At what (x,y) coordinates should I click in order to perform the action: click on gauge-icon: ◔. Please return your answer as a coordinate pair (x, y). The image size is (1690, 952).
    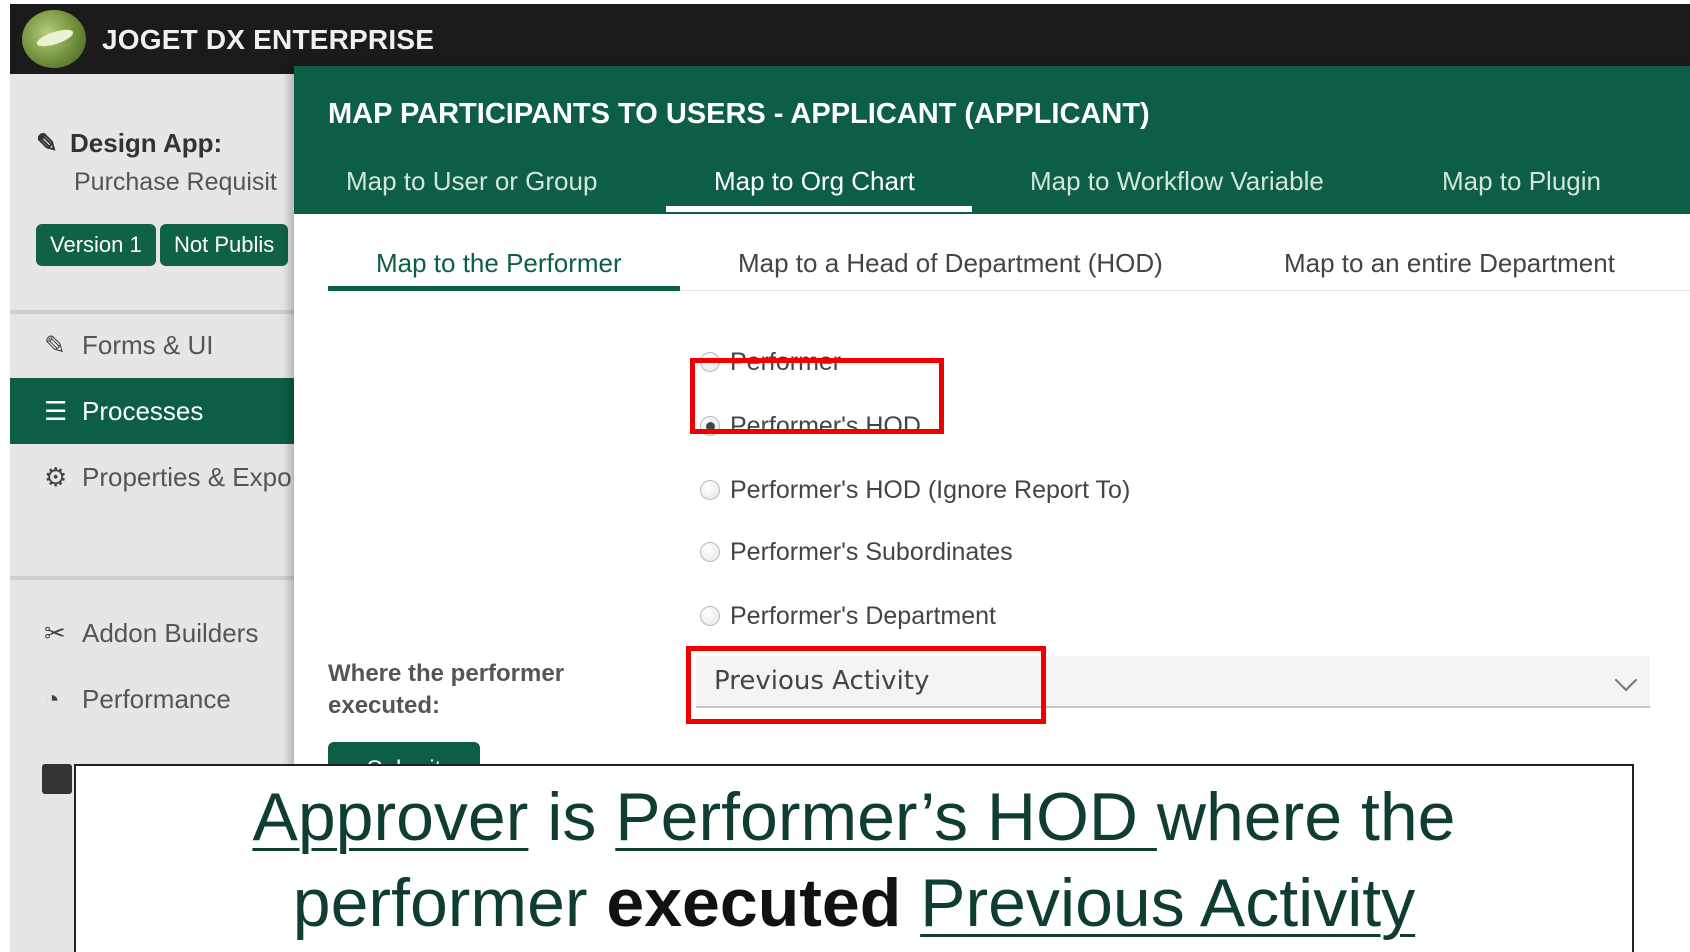
    Looking at the image, I should click on (52, 699).